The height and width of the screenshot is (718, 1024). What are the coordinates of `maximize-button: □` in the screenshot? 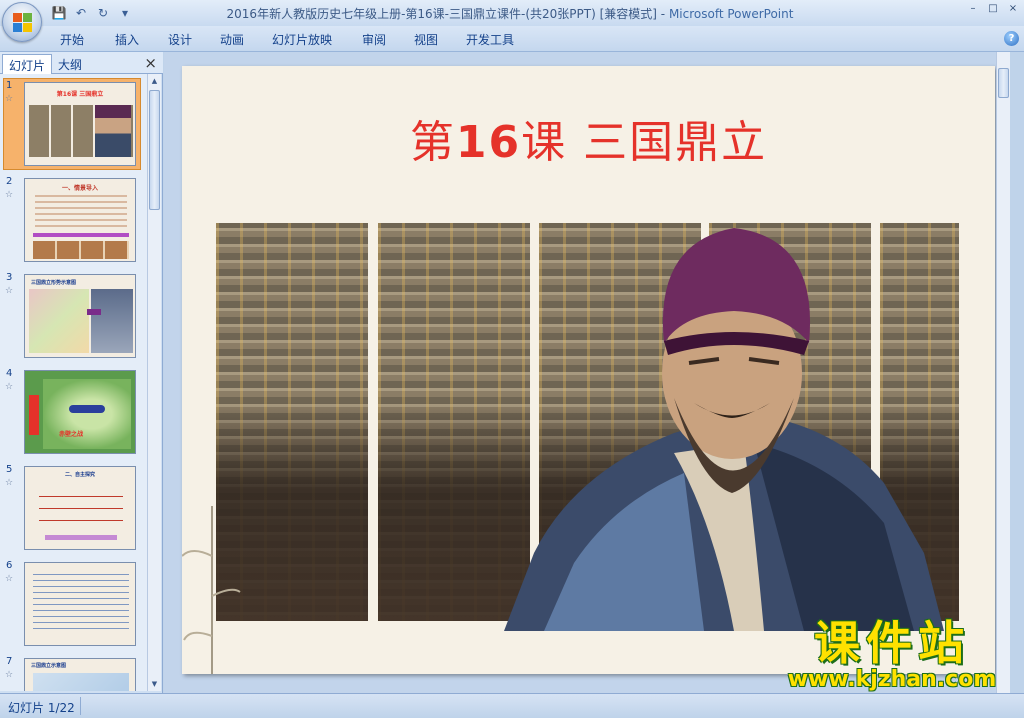 It's located at (993, 9).